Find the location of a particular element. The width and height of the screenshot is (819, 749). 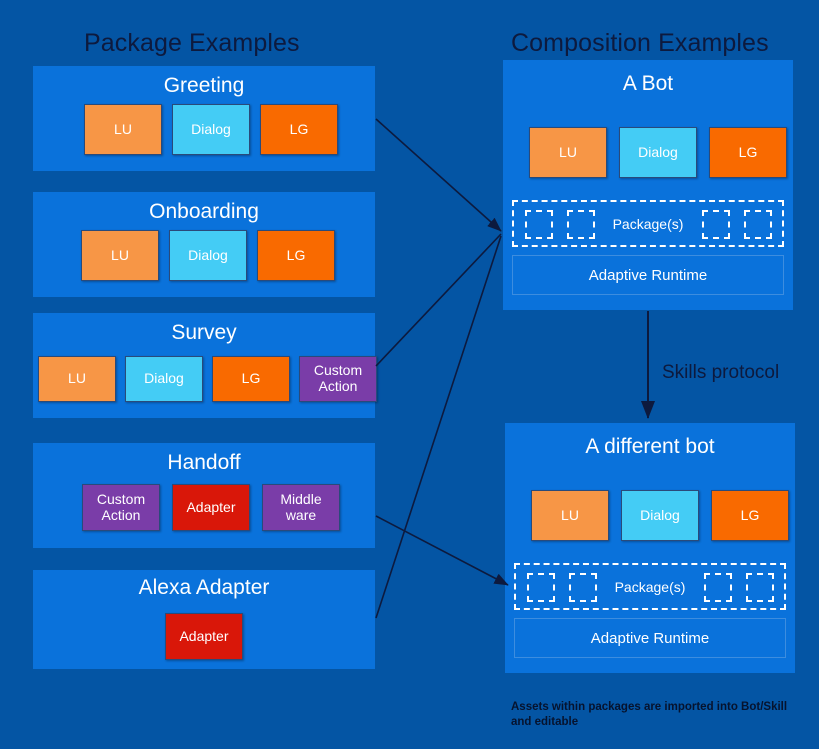

connector-greeting-to-a-bot is located at coordinates (438, 175).